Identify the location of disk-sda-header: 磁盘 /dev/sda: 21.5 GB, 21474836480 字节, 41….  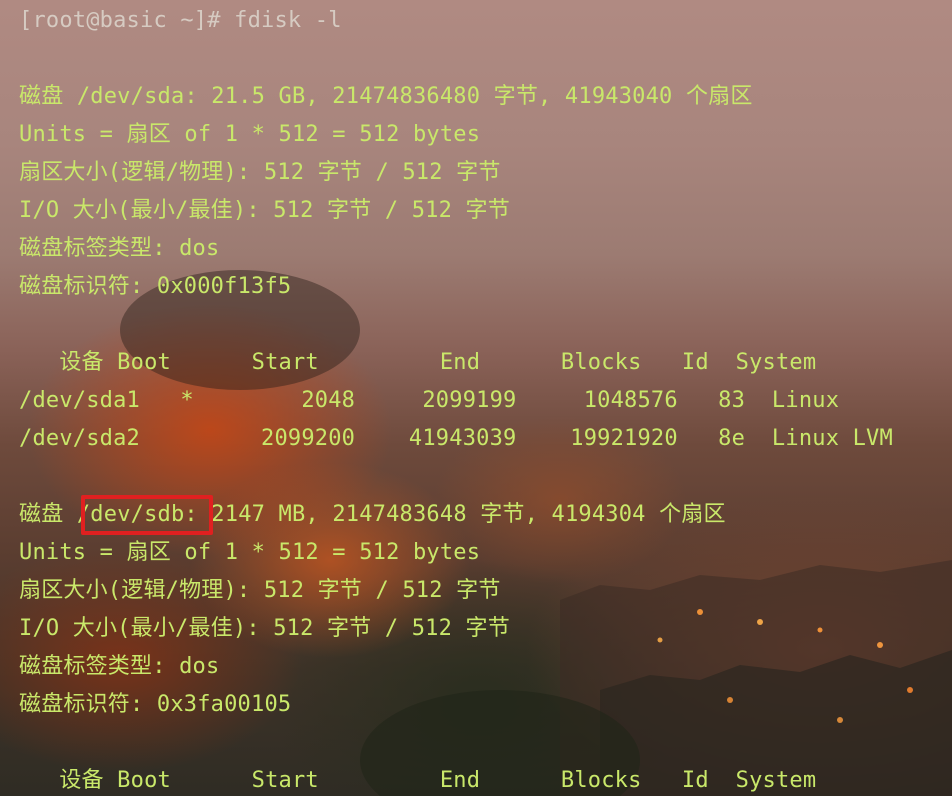
(386, 96).